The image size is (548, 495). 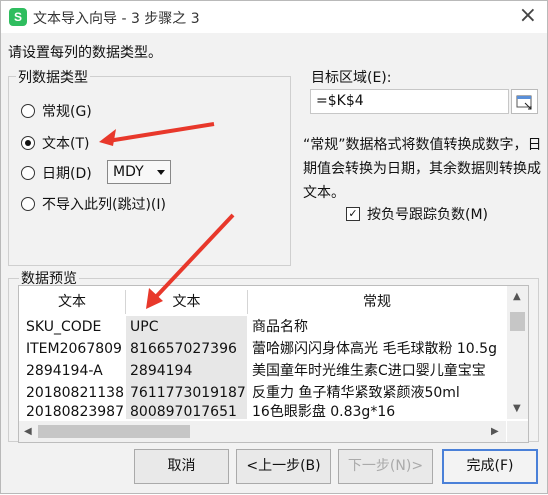 What do you see at coordinates (280, 327) in the screenshot?
I see `table-cell: 商品名称` at bounding box center [280, 327].